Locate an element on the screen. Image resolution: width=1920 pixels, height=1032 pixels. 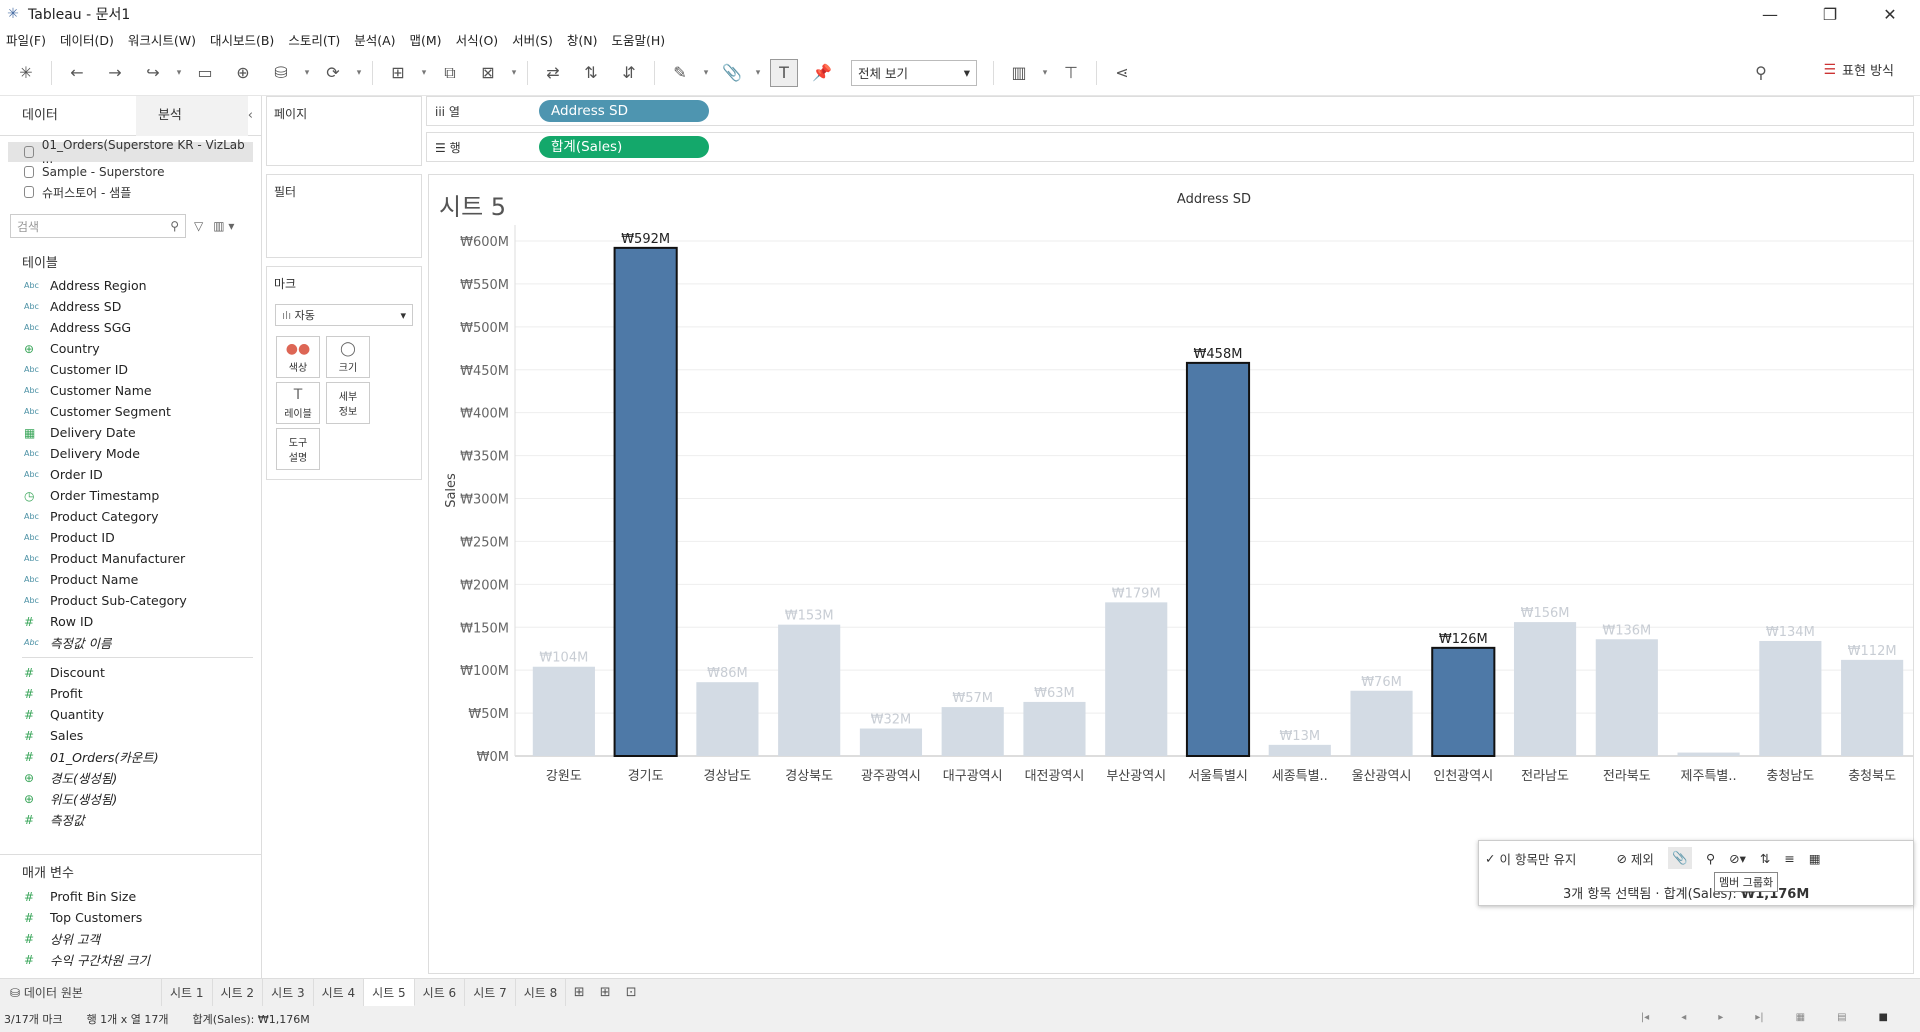
field-item: # 수익 구간차원 크기 is located at coordinates (130, 959).